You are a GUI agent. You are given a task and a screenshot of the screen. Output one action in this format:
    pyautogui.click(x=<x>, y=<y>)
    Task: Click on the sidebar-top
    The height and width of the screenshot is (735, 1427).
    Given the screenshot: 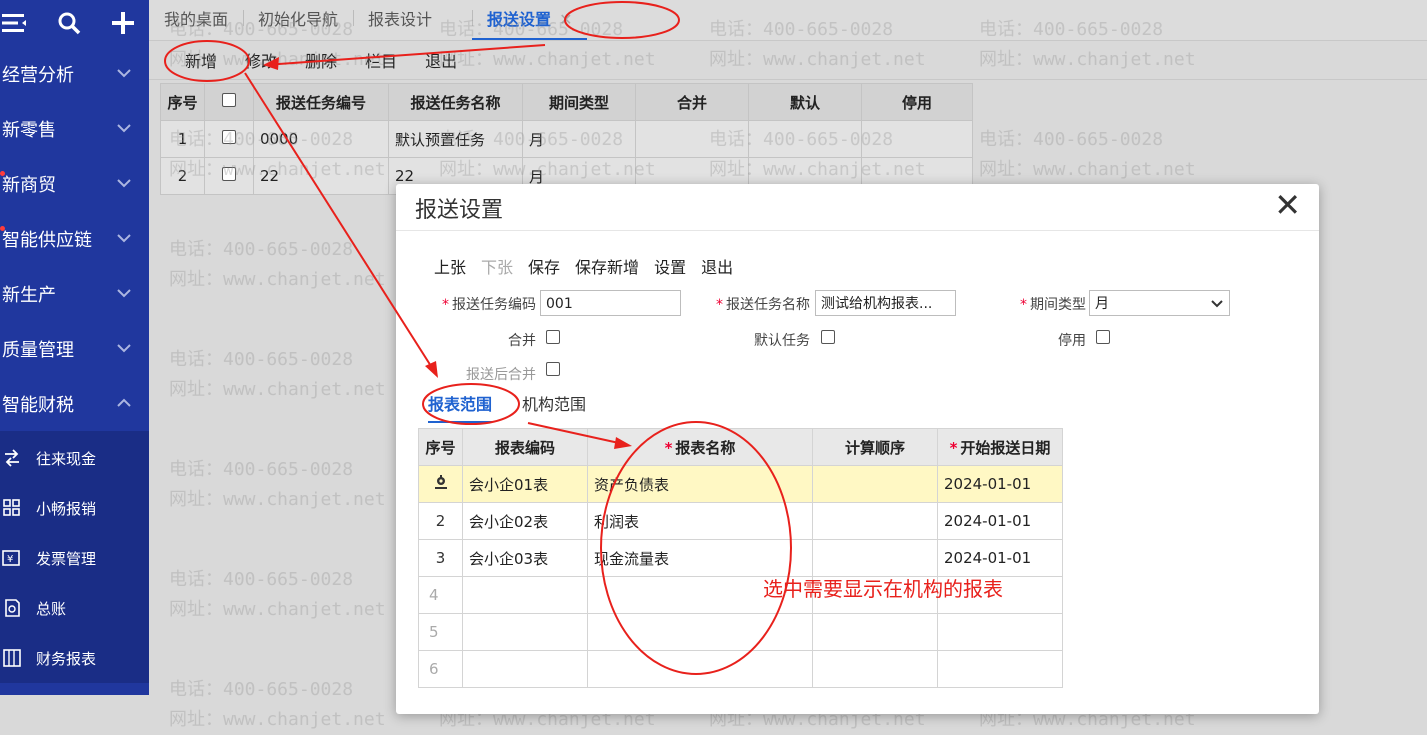 What is the action you would take?
    pyautogui.click(x=74, y=23)
    